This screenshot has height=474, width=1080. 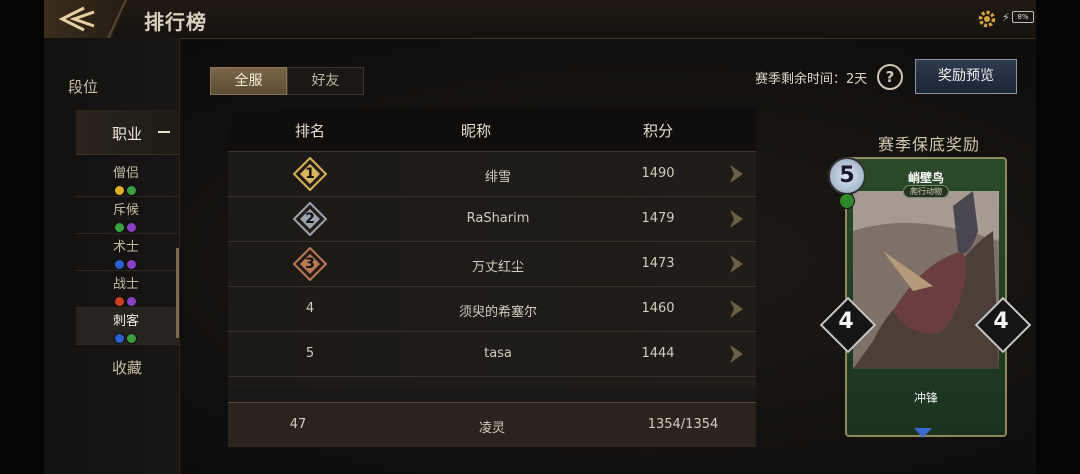 I want to click on nav-collection: 收藏, so click(x=127, y=367).